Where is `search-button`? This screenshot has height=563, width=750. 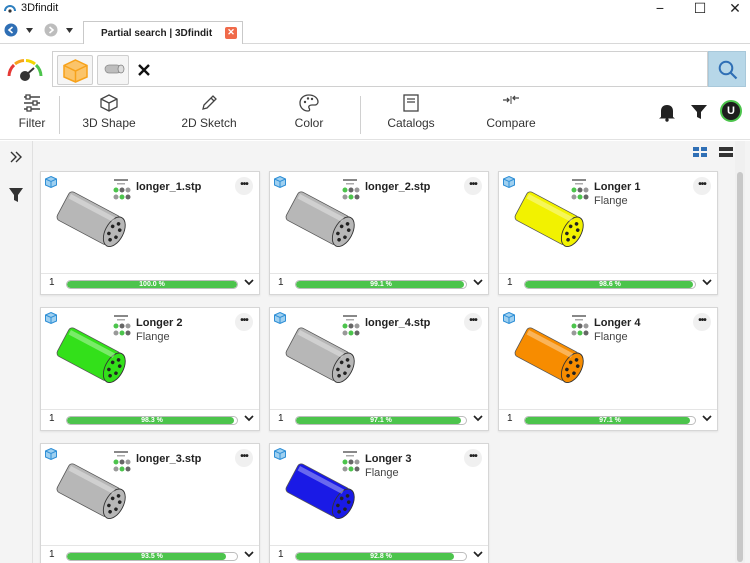
search-button is located at coordinates (727, 69).